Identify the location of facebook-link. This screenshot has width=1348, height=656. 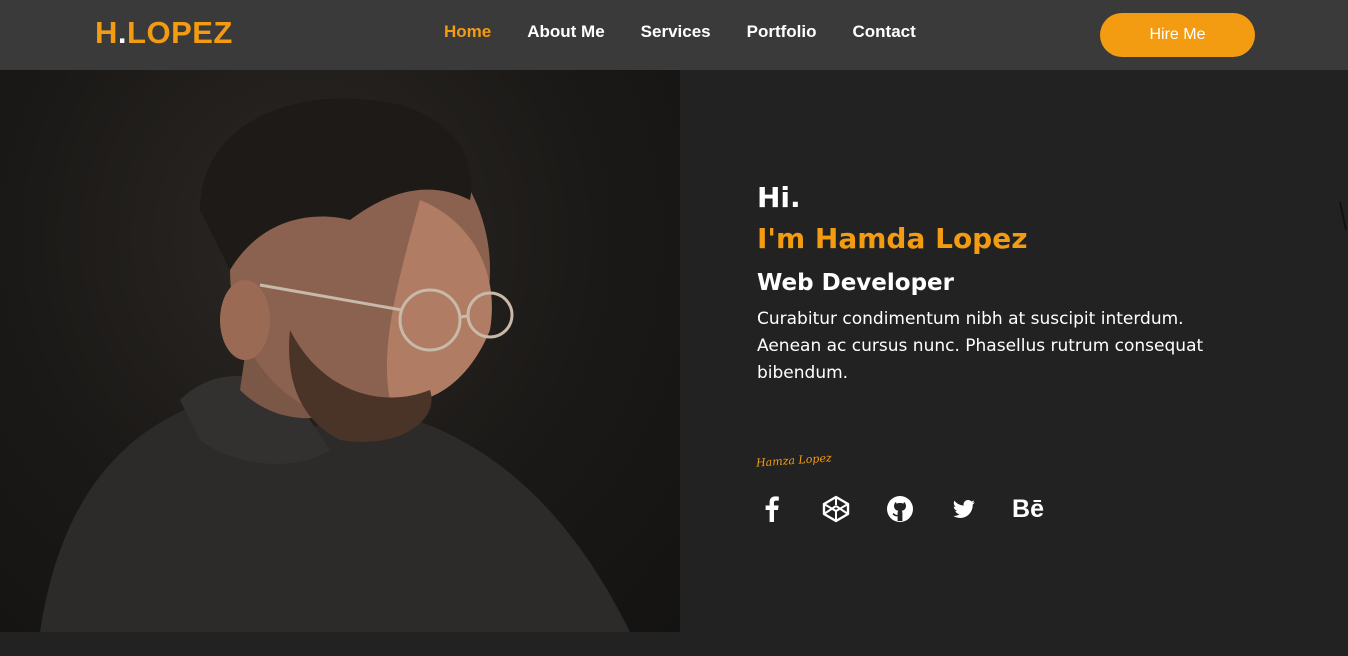
(772, 509).